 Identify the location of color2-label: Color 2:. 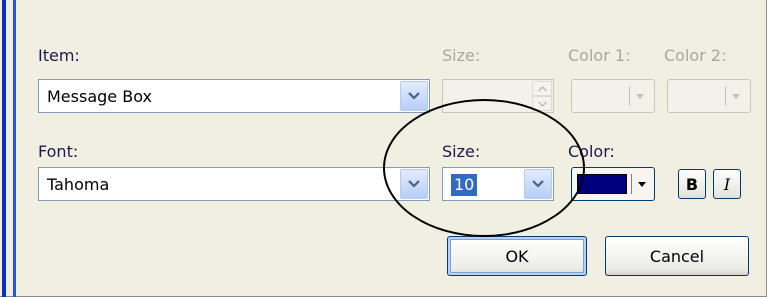
(695, 55).